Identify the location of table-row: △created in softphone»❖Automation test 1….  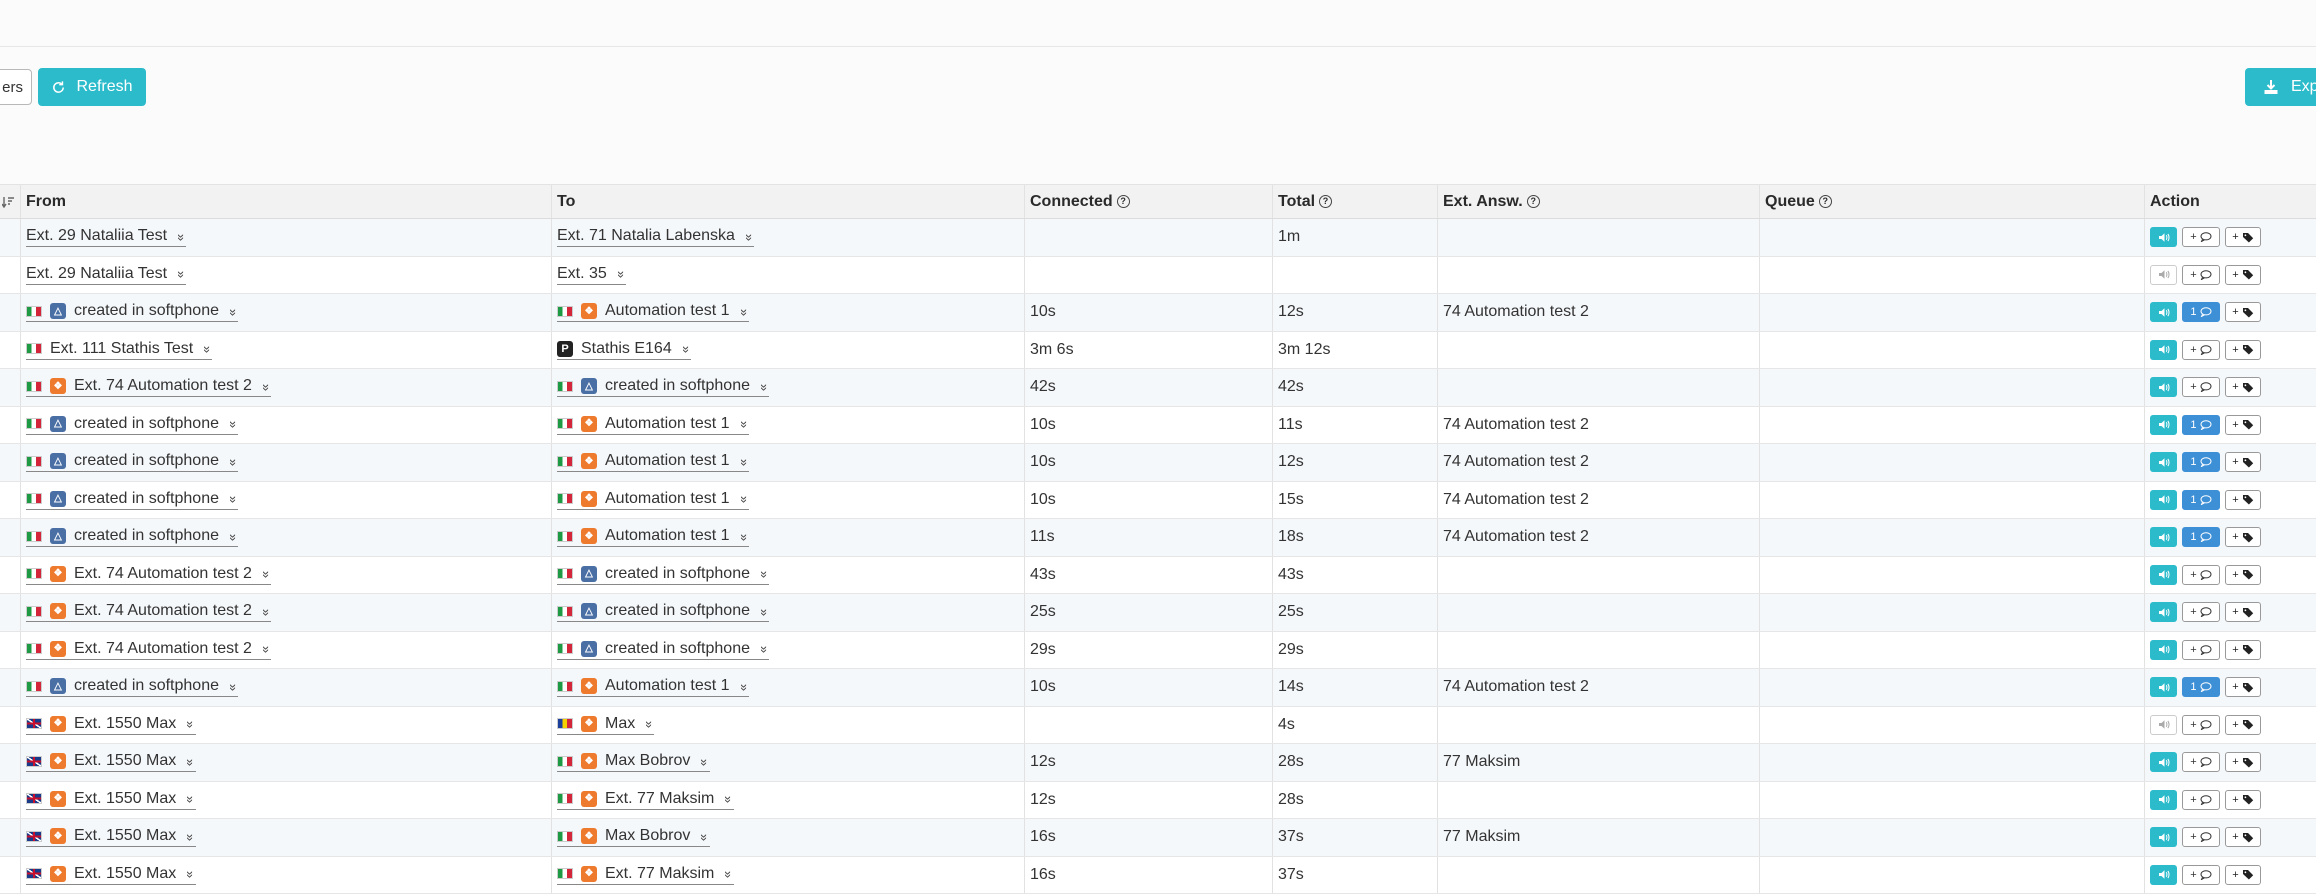
(1158, 426).